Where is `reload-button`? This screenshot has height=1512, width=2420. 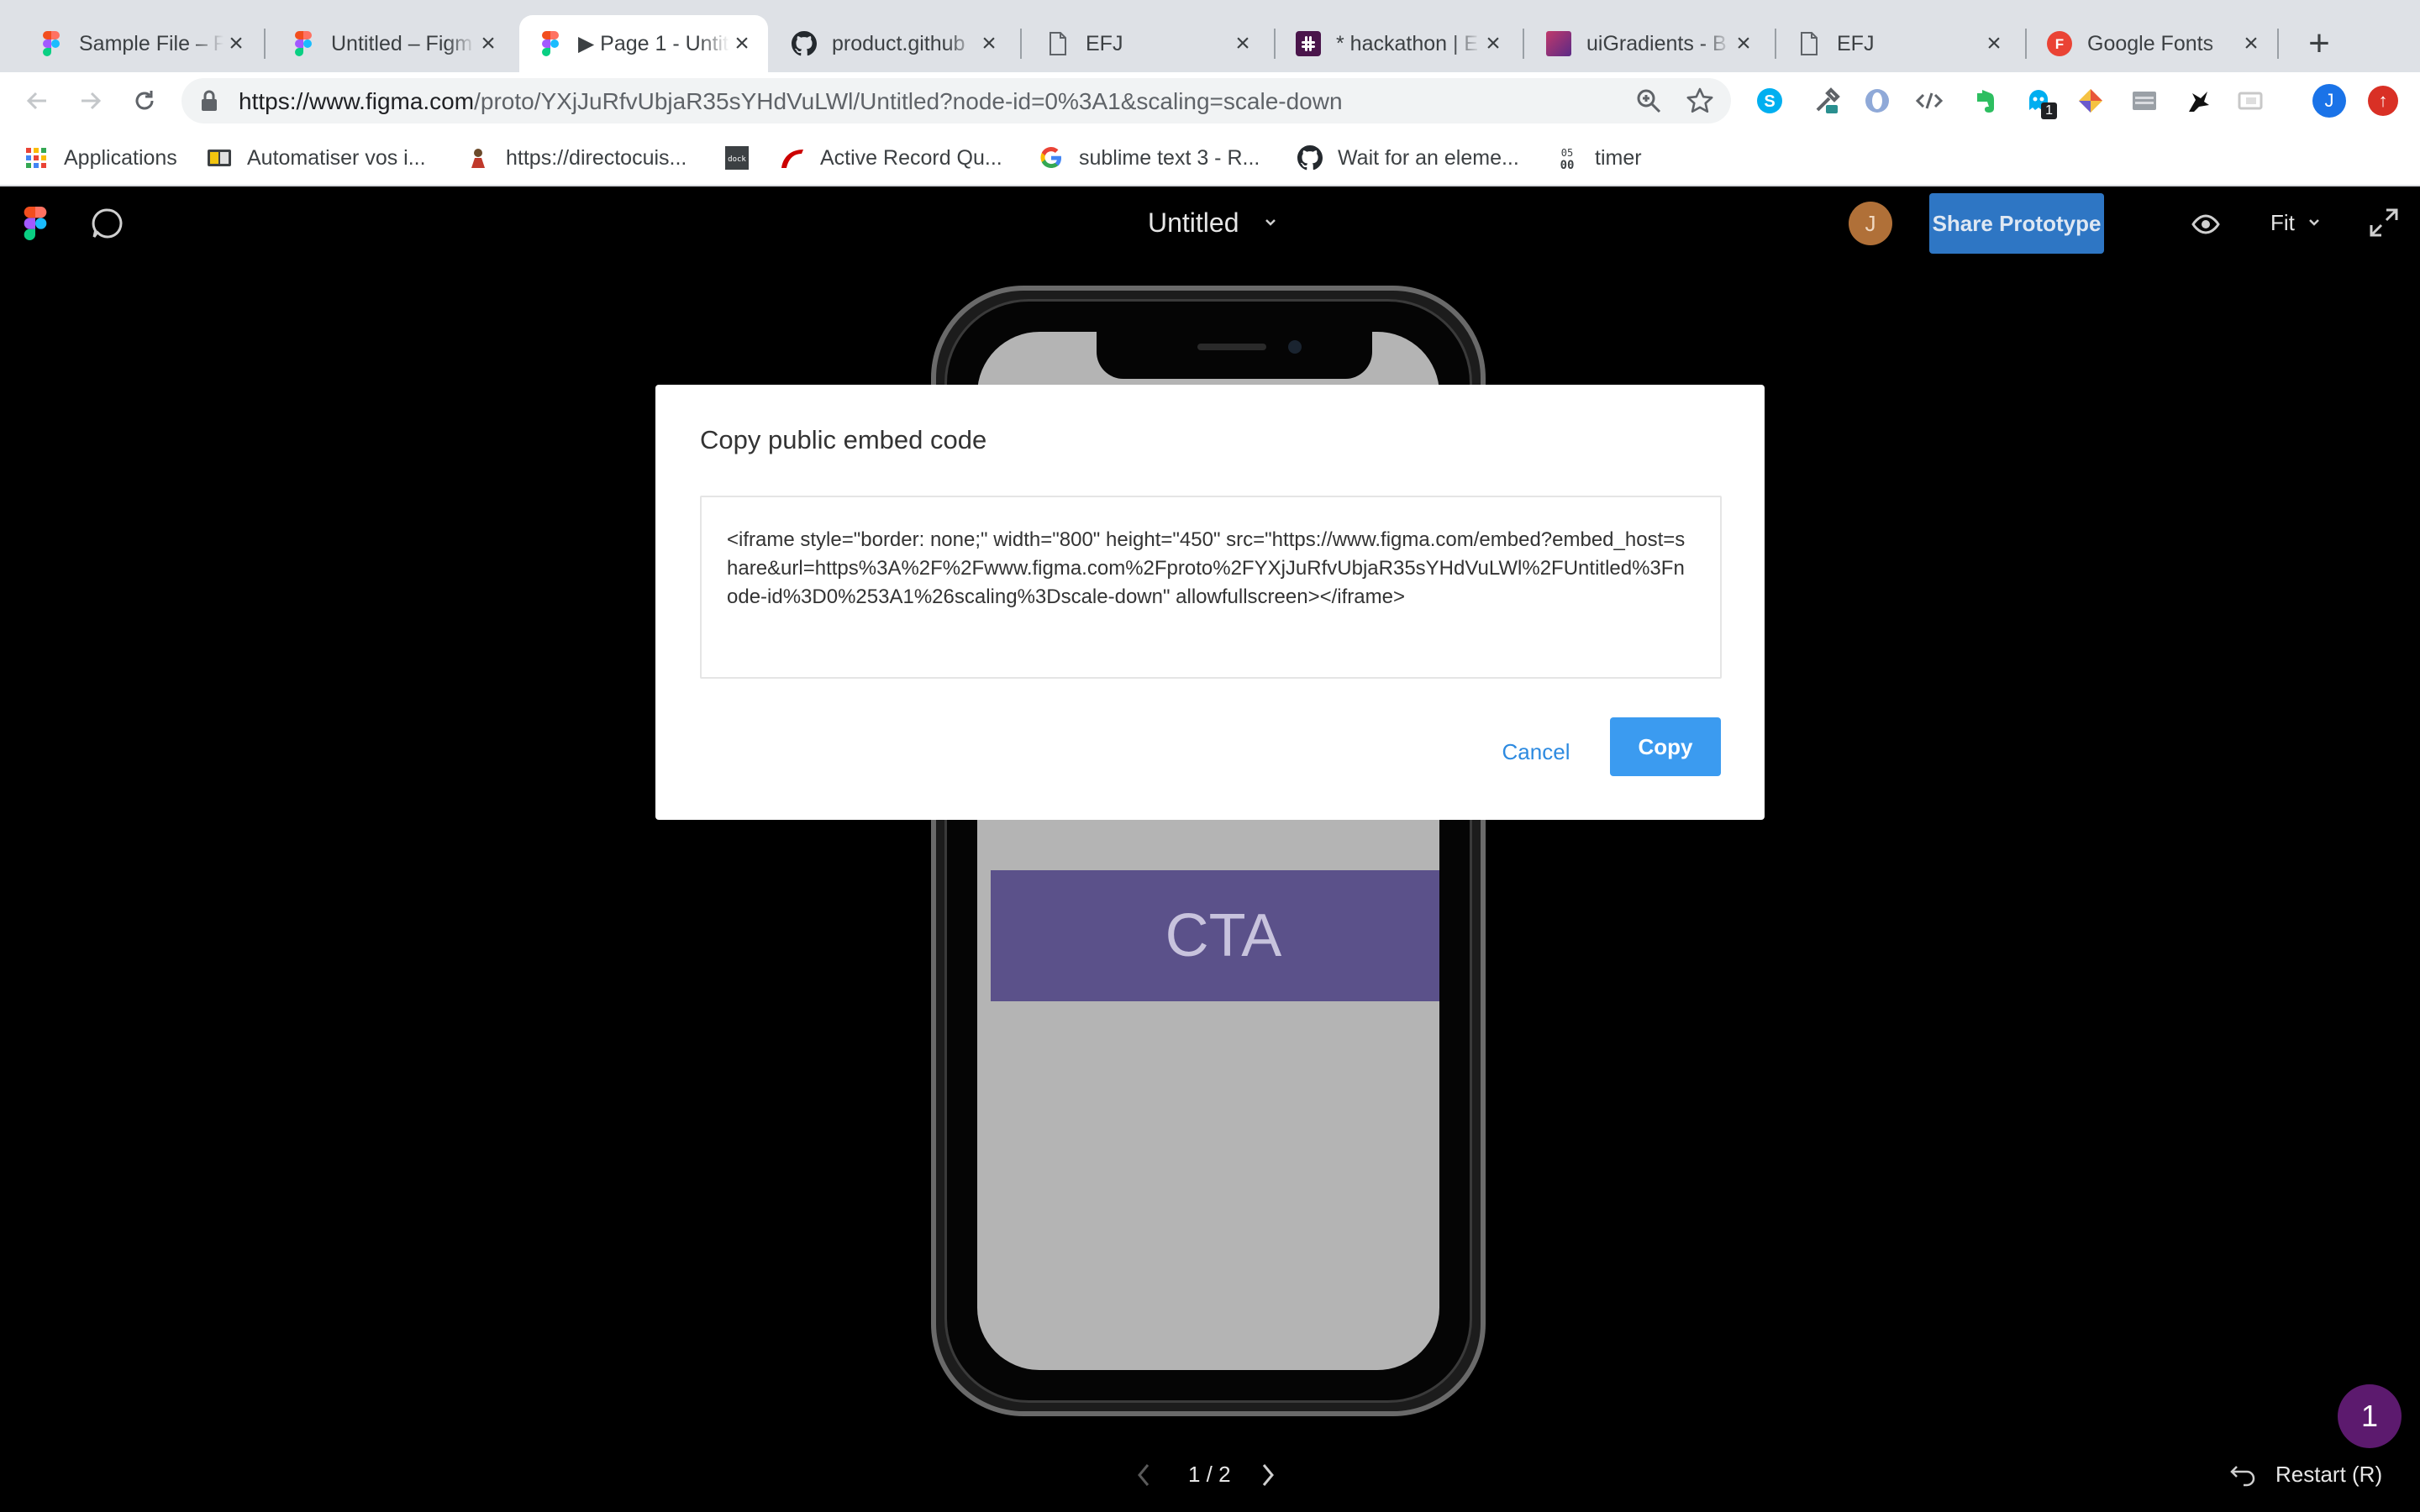 reload-button is located at coordinates (144, 101).